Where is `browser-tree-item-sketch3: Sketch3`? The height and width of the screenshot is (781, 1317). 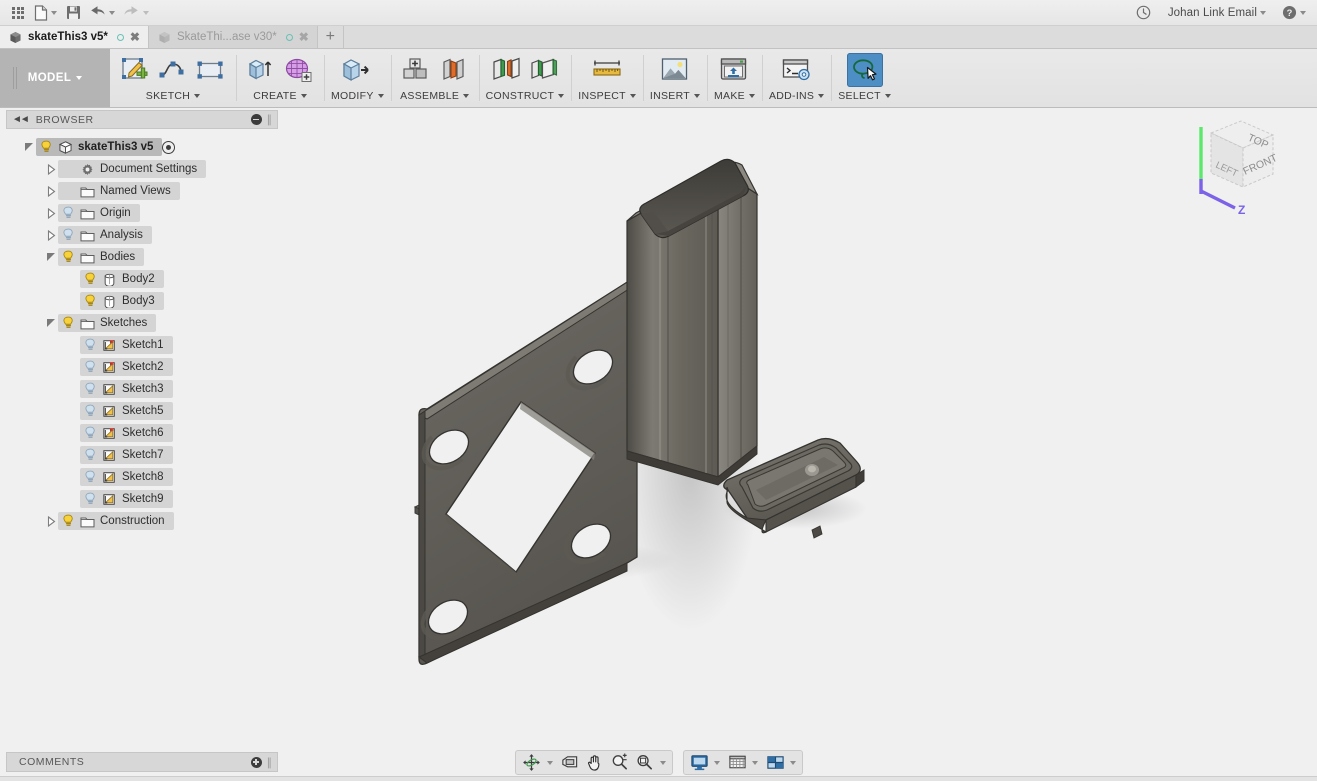
browser-tree-item-sketch3: Sketch3 is located at coordinates (142, 389).